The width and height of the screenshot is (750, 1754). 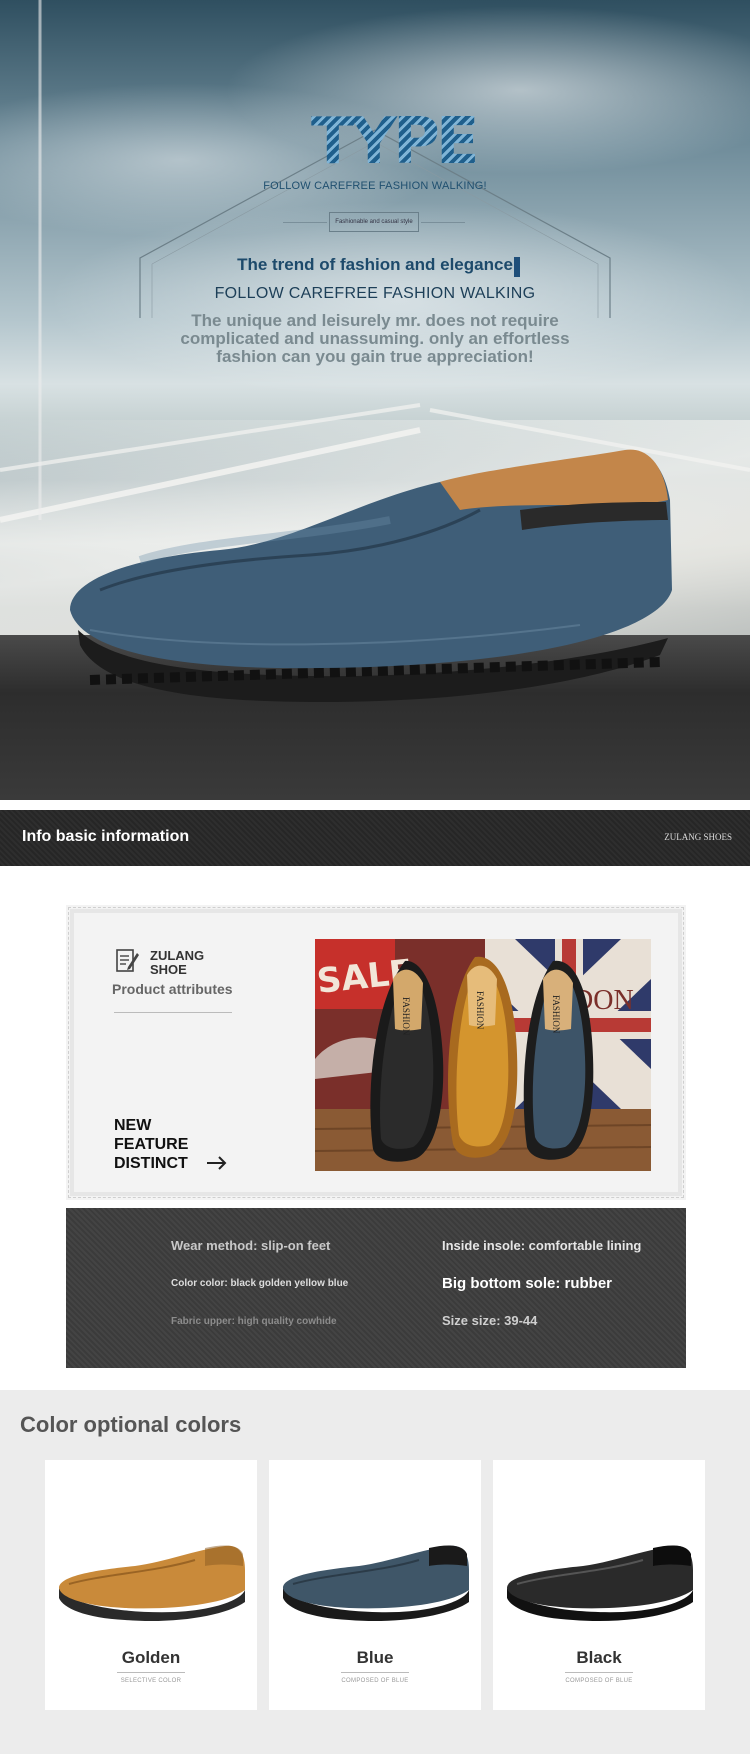 I want to click on arrow-right-icon, so click(x=217, y=1163).